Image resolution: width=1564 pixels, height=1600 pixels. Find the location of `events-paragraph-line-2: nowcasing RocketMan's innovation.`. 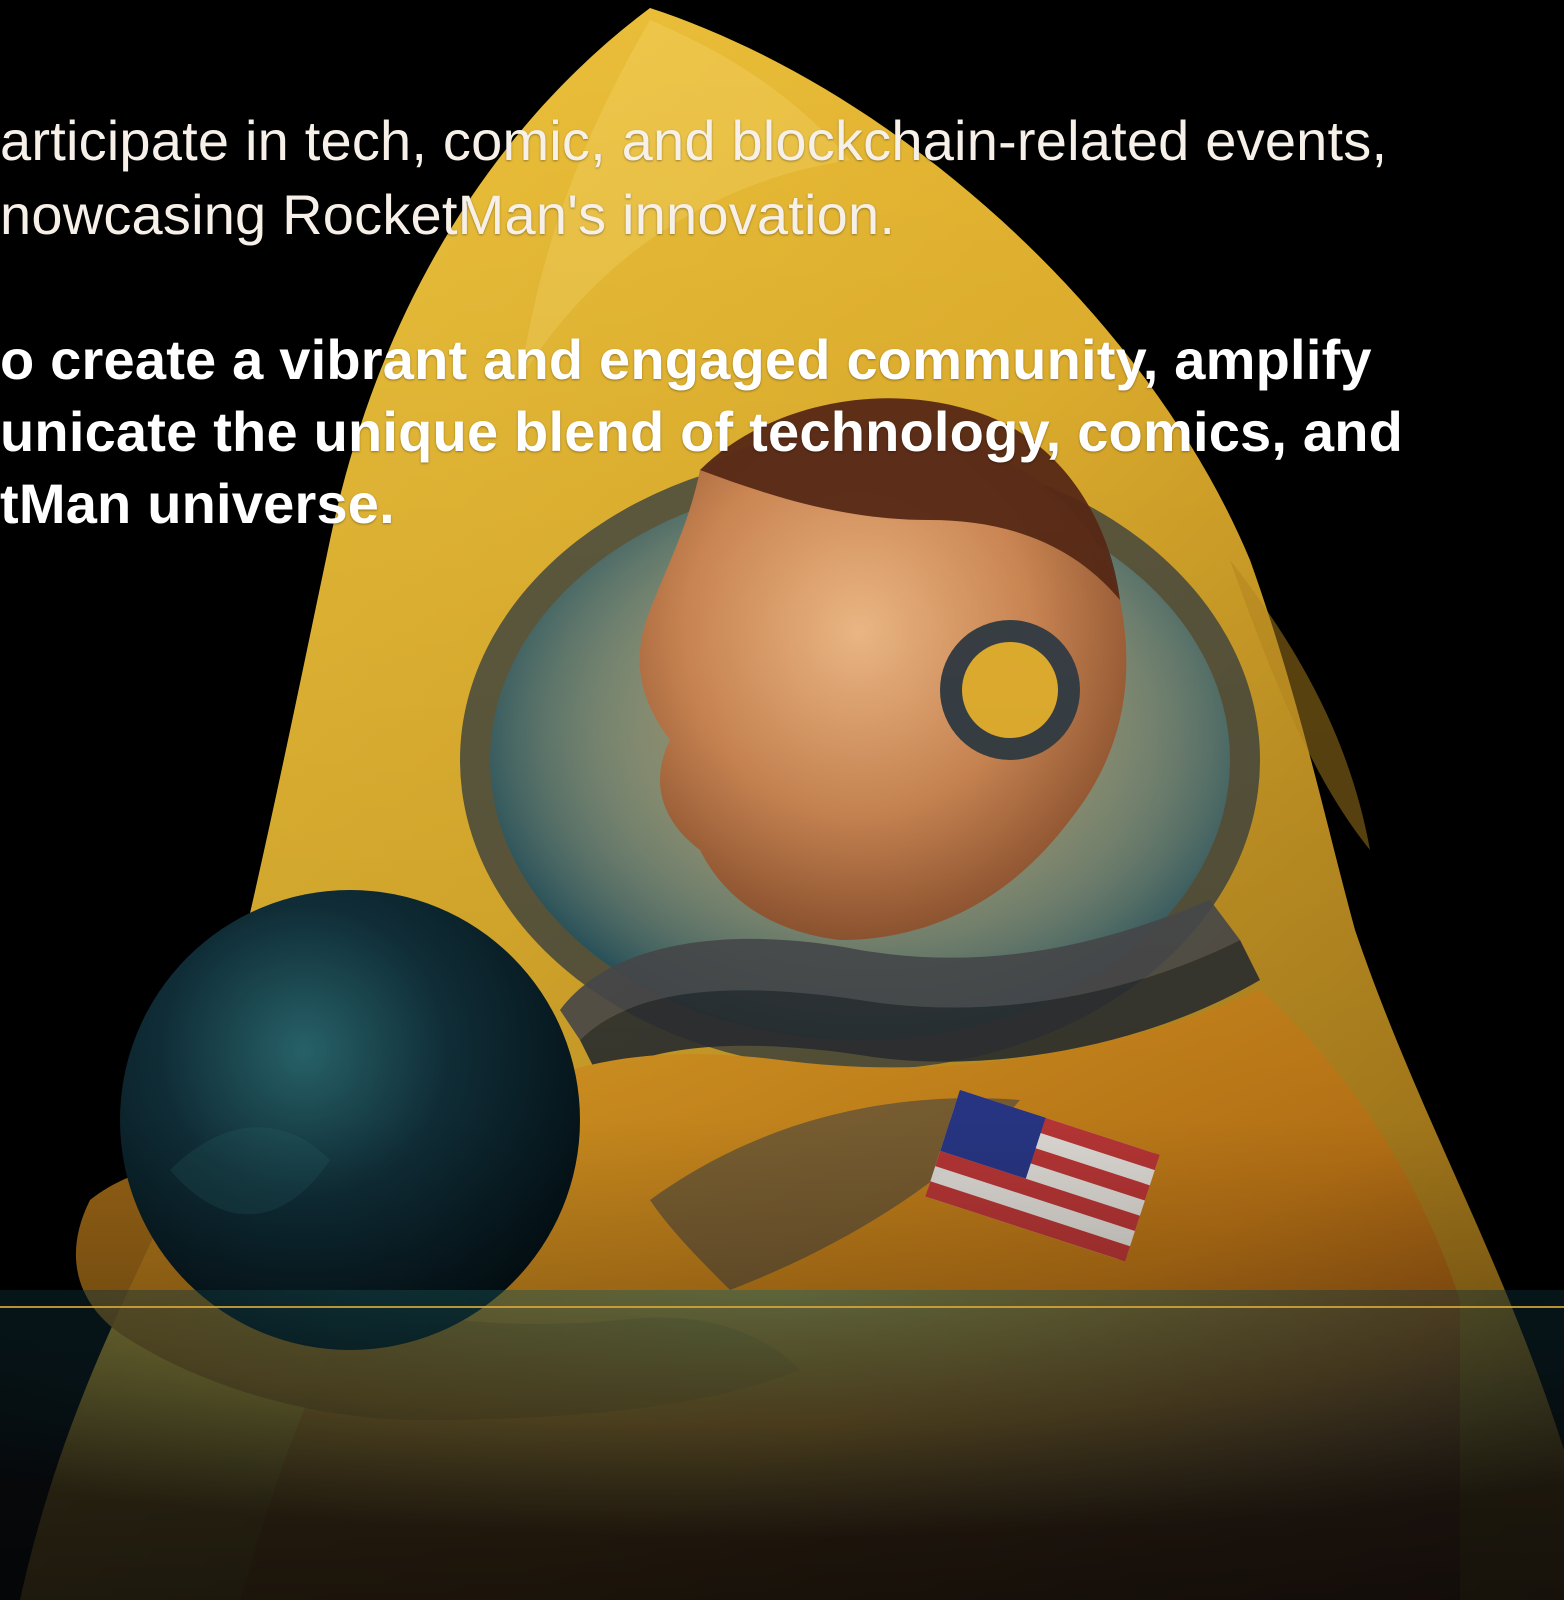

events-paragraph-line-2: nowcasing RocketMan's innovation. is located at coordinates (448, 214).